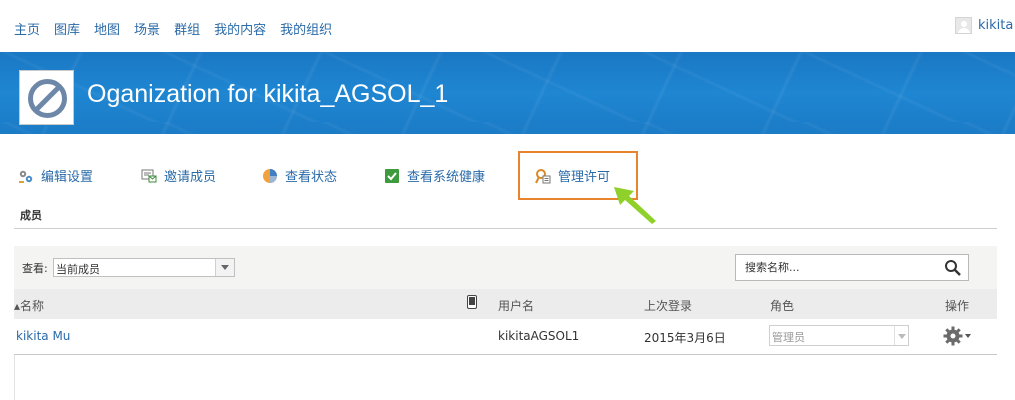 This screenshot has height=400, width=1015. I want to click on view-status-label: 查看状态, so click(311, 177).